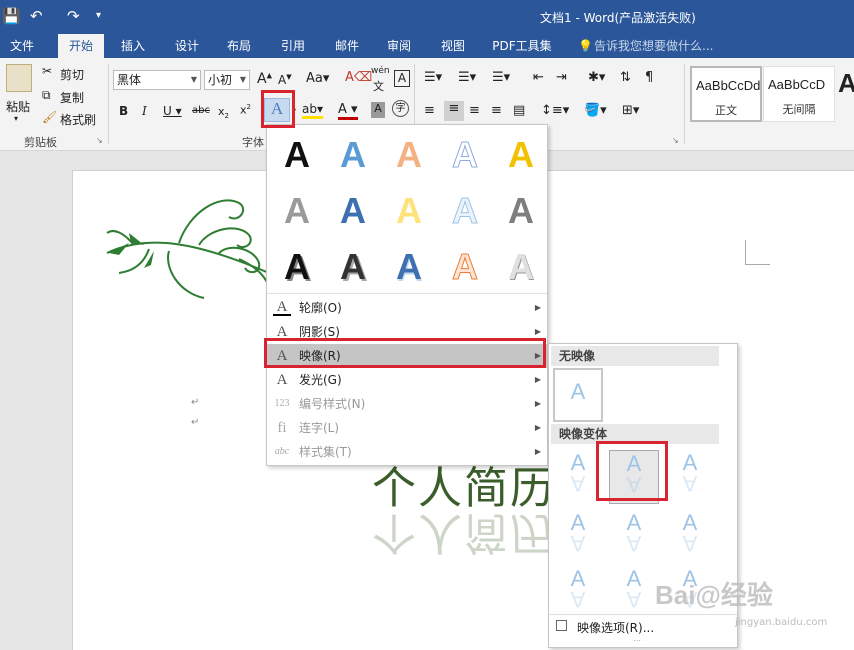 The image size is (854, 650). What do you see at coordinates (16, 118) in the screenshot?
I see `paste-dropdown-icon: ▾` at bounding box center [16, 118].